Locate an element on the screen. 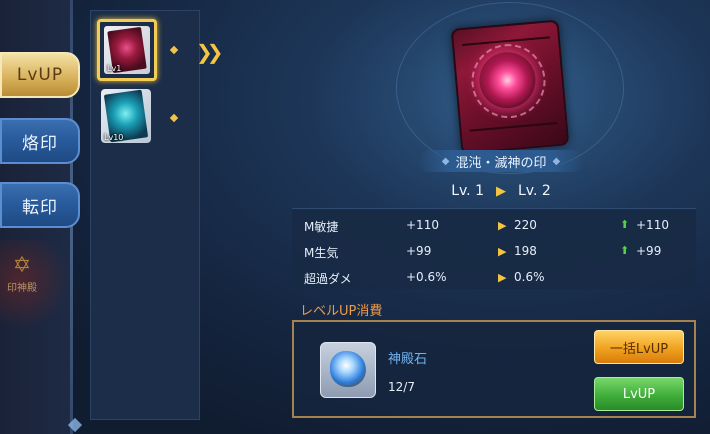 Image resolution: width=710 pixels, height=434 pixels. card-thumb-level: Lv1 is located at coordinates (114, 68).